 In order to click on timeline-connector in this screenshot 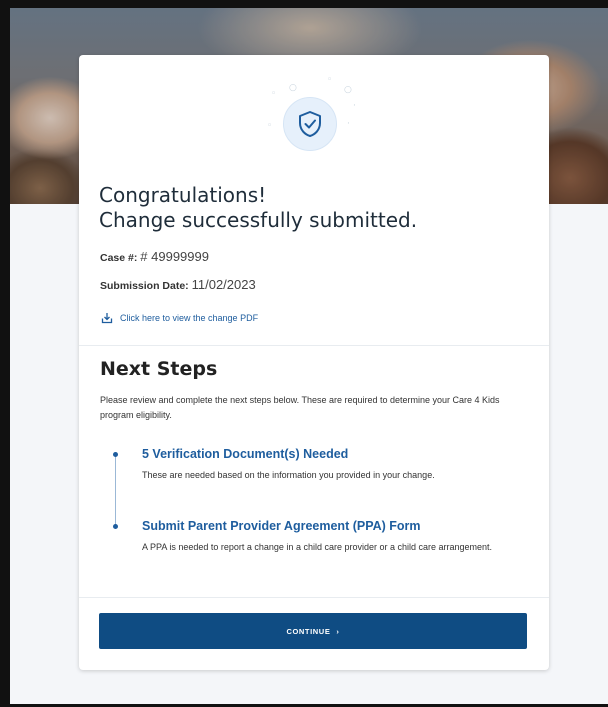, I will do `click(115, 491)`.